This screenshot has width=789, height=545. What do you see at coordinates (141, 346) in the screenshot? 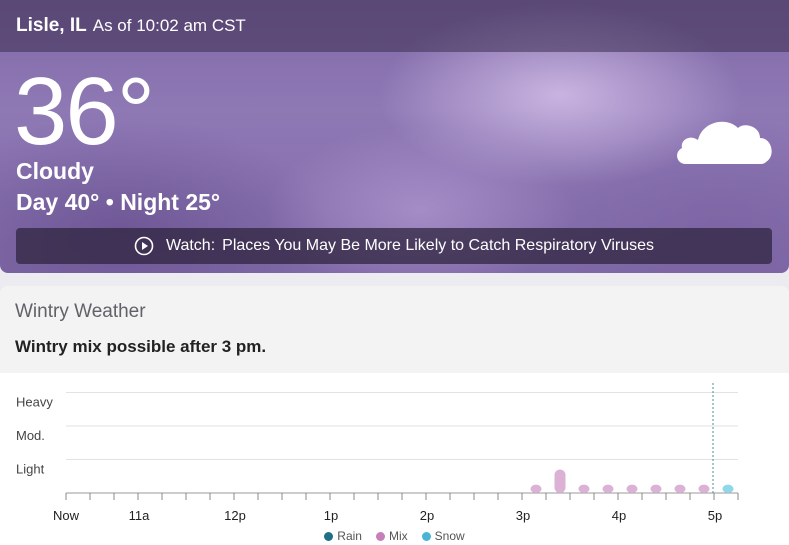
I see `wintry-description: Wintry mix possible after 3 pm.` at bounding box center [141, 346].